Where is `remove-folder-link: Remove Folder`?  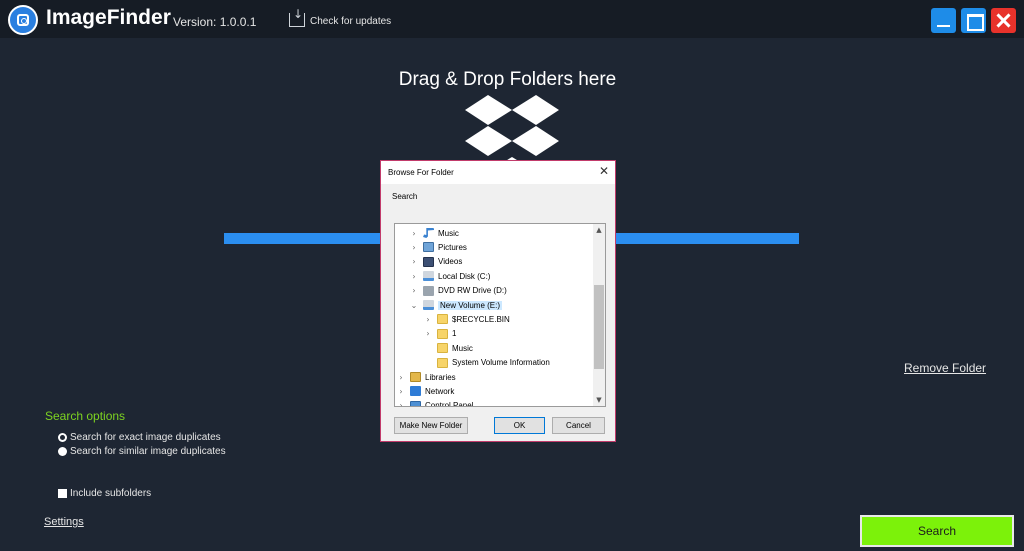 remove-folder-link: Remove Folder is located at coordinates (945, 368).